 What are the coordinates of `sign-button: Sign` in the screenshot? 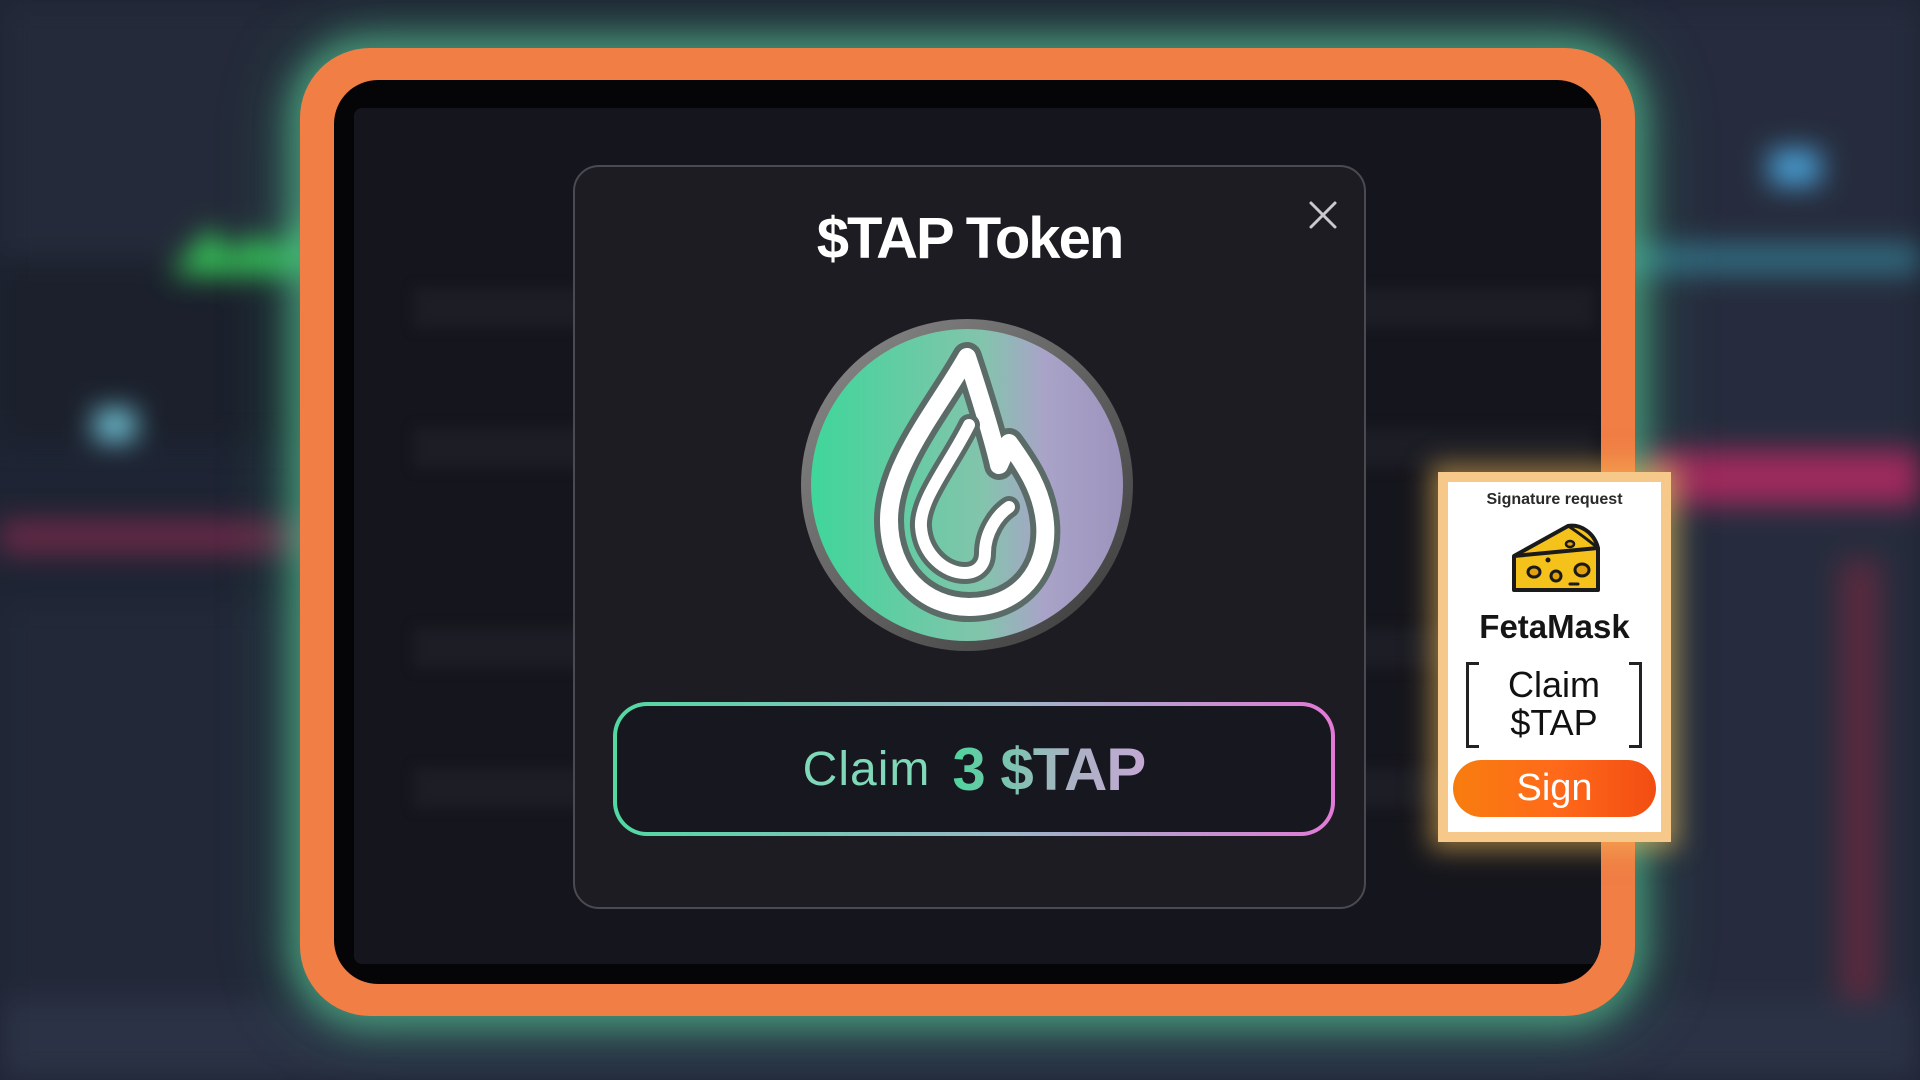 It's located at (1554, 788).